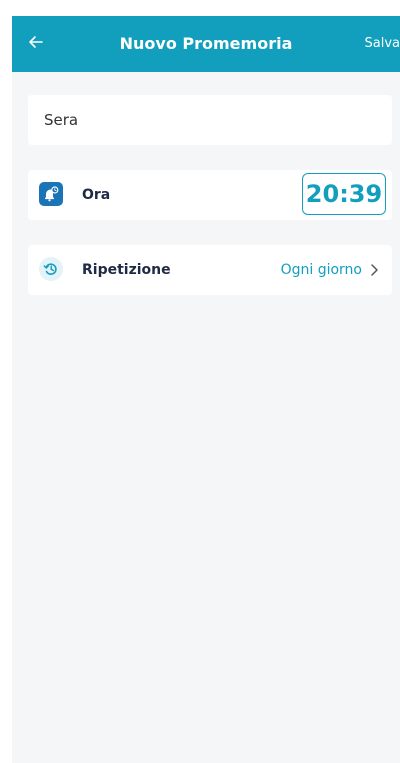 This screenshot has height=763, width=400. What do you see at coordinates (210, 195) in the screenshot?
I see `time-row: Ora 20:39` at bounding box center [210, 195].